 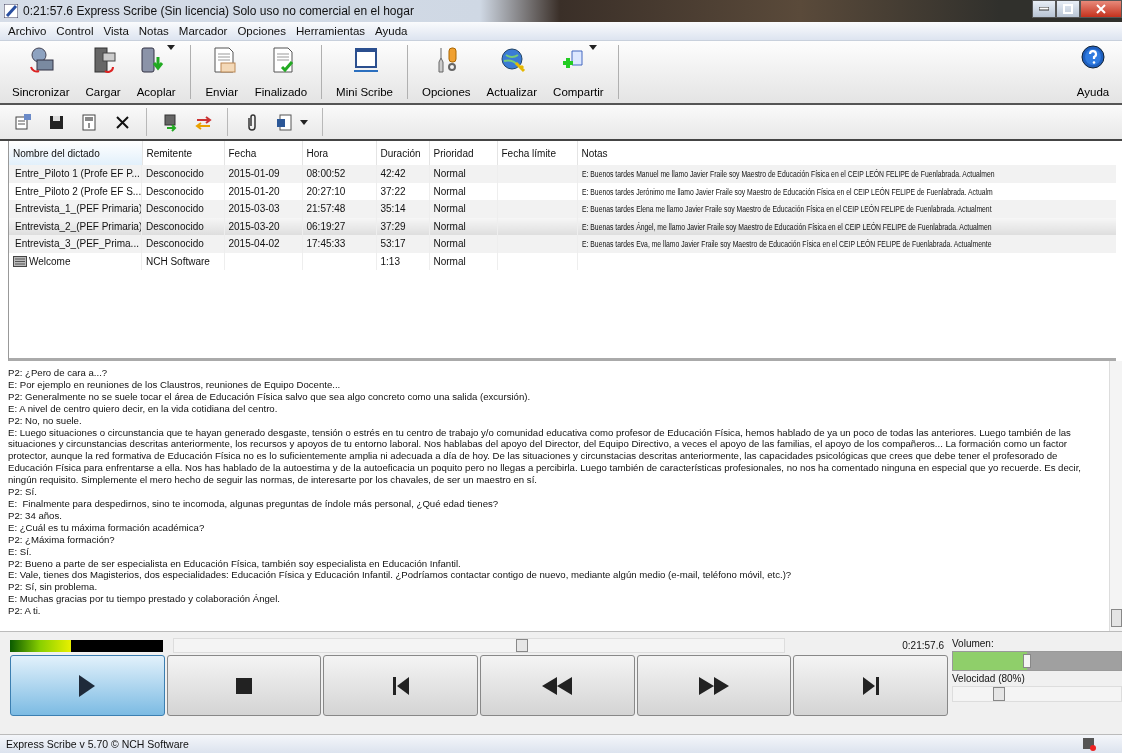 I want to click on close-button, so click(x=1101, y=9).